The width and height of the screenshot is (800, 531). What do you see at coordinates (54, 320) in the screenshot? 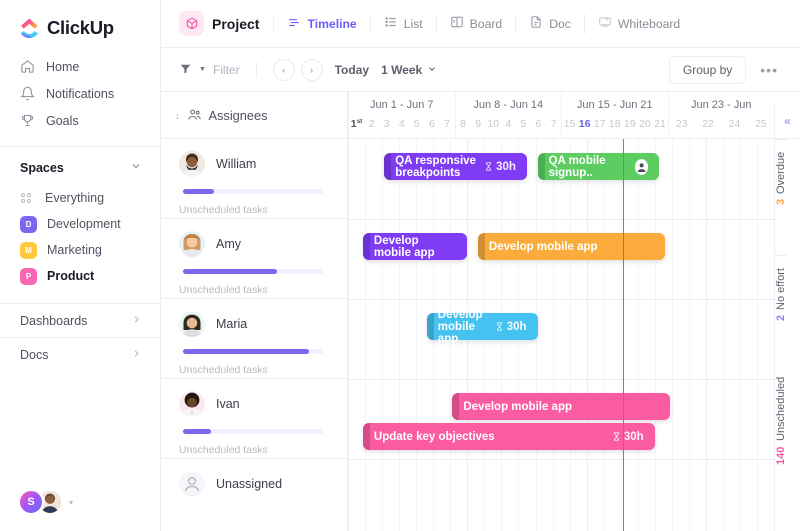
I see `sidebar-item-label: Dashboards` at bounding box center [54, 320].